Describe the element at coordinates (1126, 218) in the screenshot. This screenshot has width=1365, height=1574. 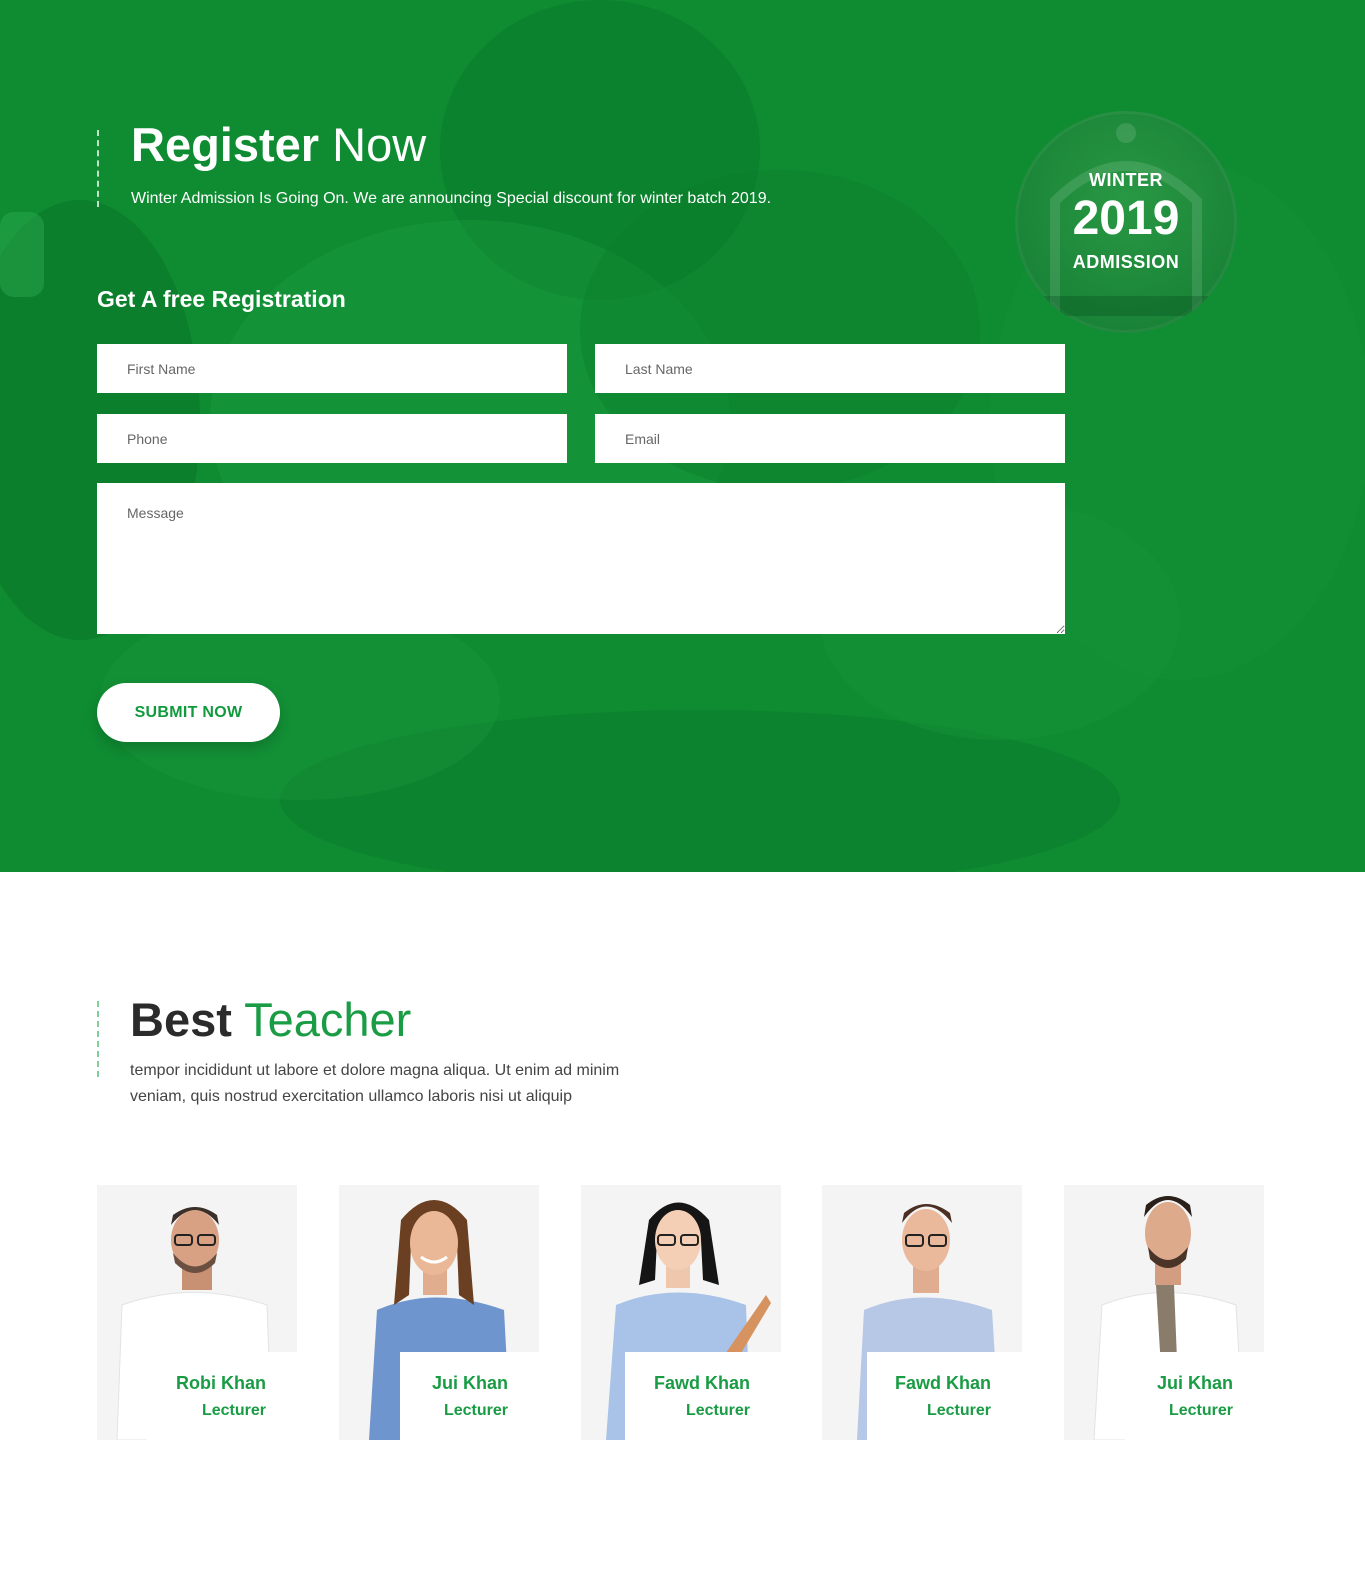
I see `badge-year: 2019` at that location.